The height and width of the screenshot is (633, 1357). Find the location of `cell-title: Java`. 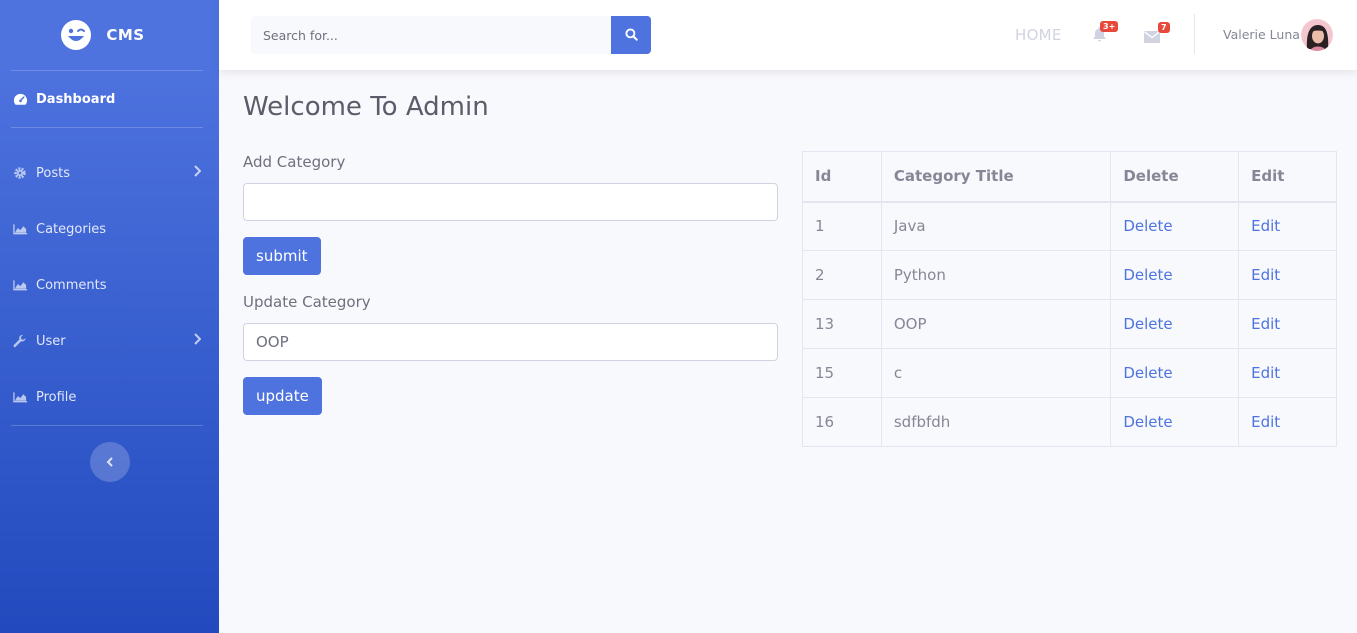

cell-title: Java is located at coordinates (996, 226).